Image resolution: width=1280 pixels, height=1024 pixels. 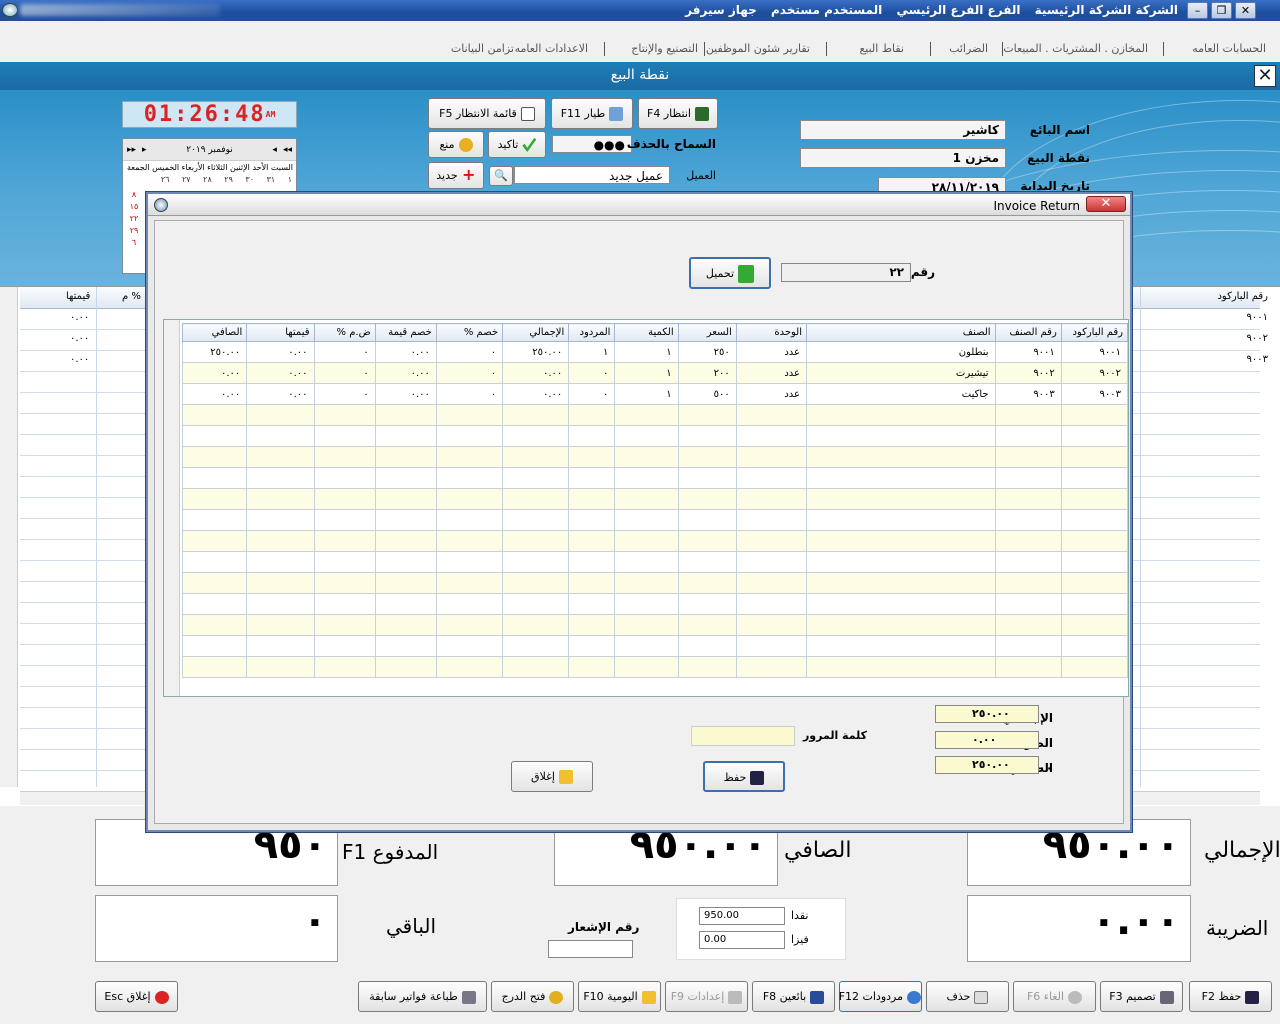 What do you see at coordinates (707, 394) in the screenshot?
I see `table-cell: ٥٠٠` at bounding box center [707, 394].